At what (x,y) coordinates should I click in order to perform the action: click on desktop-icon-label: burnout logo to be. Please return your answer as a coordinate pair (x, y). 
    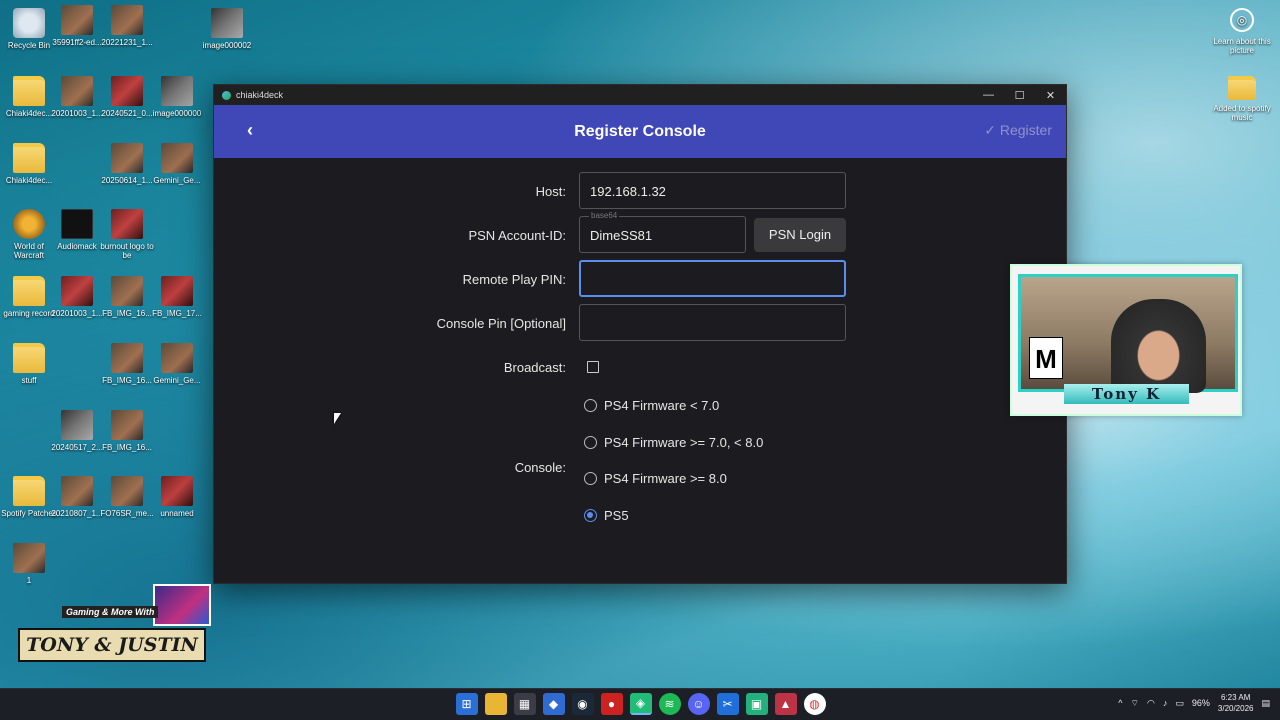
    Looking at the image, I should click on (127, 251).